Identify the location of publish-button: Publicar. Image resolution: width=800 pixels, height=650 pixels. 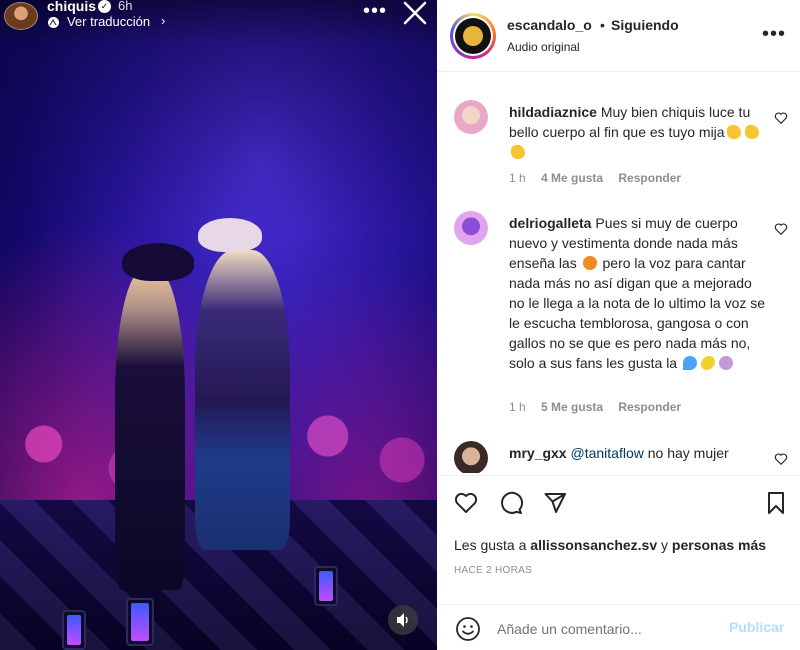
(756, 627).